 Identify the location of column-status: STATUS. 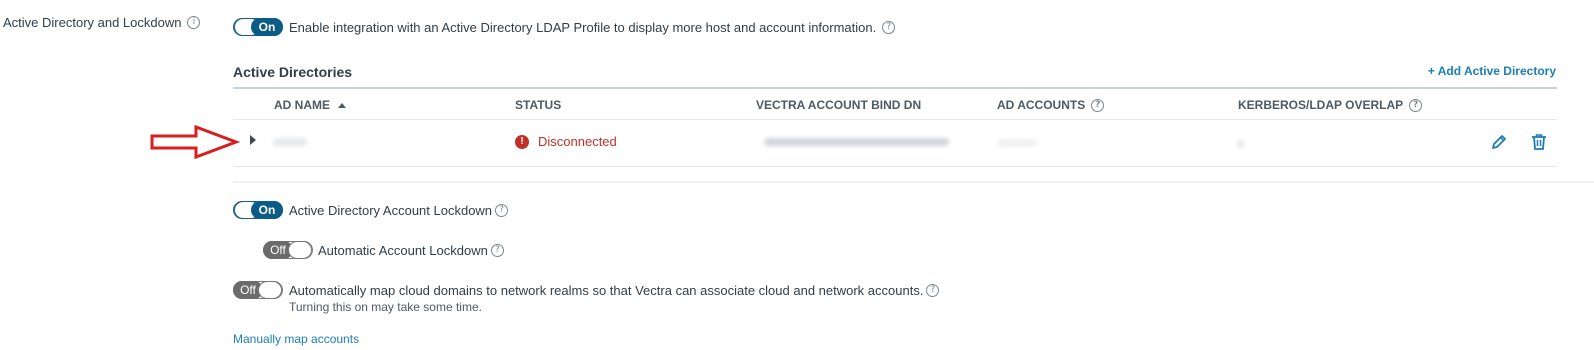
(538, 105).